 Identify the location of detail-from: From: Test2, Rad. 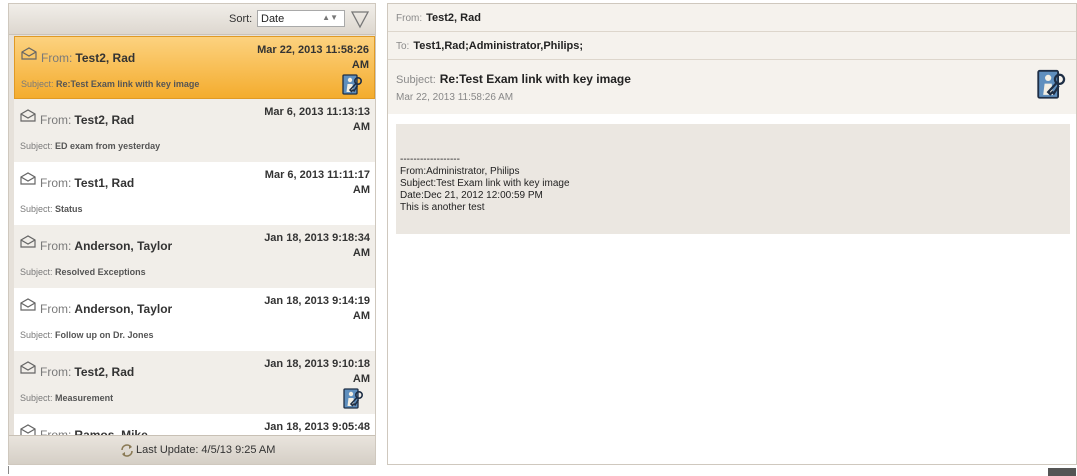
(438, 18).